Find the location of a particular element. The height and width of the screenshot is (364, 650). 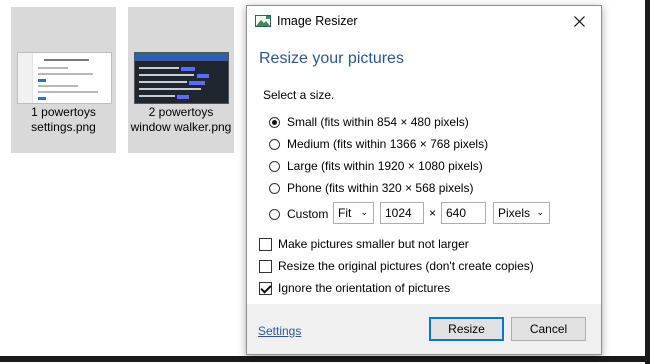

option-label: Ignore the orientation of pictures is located at coordinates (364, 288).